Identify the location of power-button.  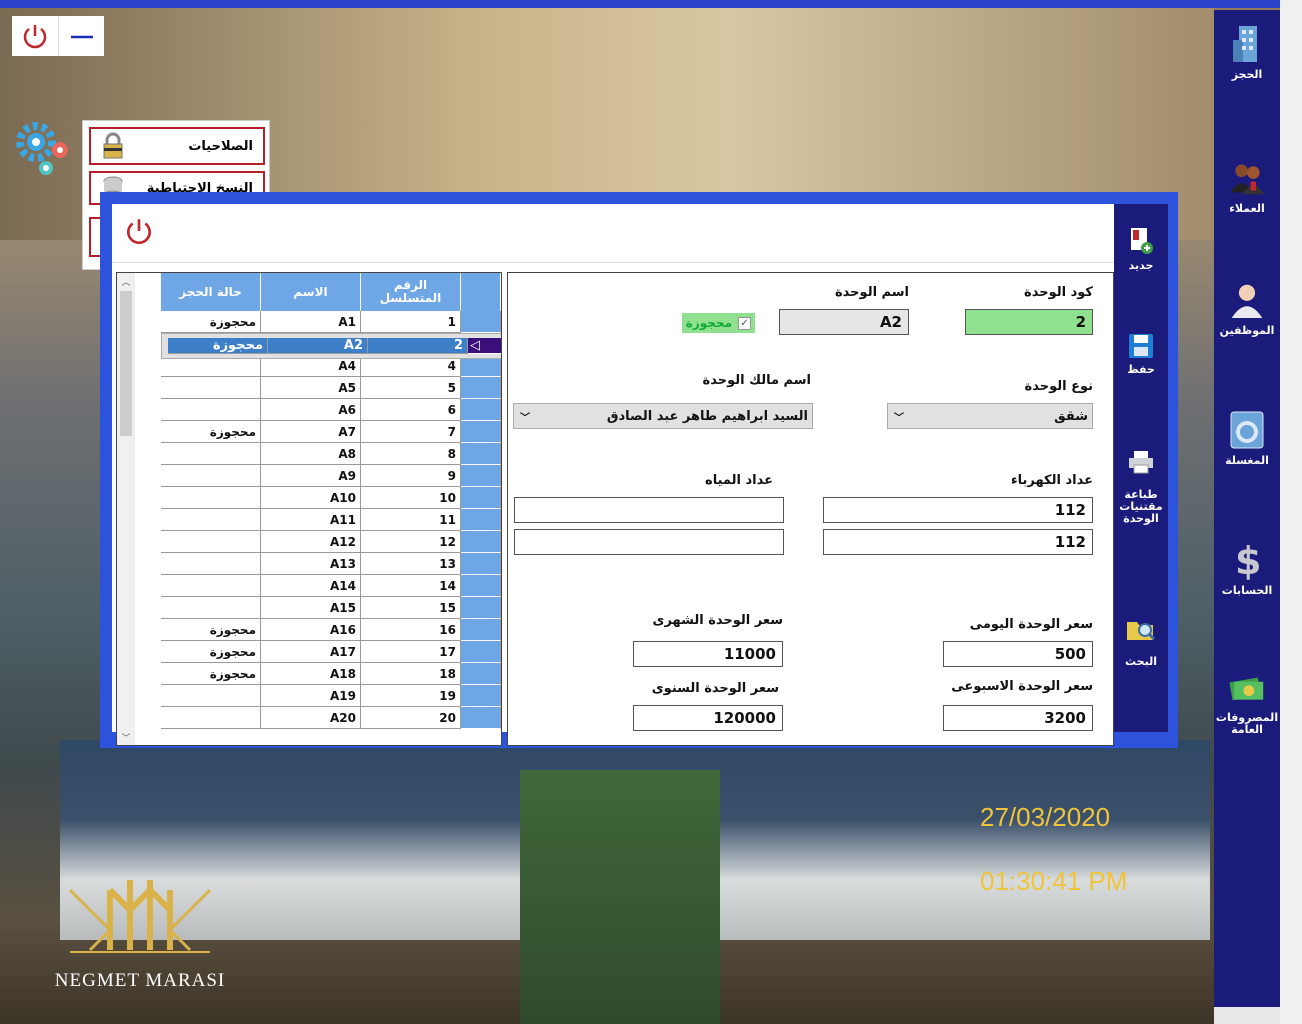
(35, 36).